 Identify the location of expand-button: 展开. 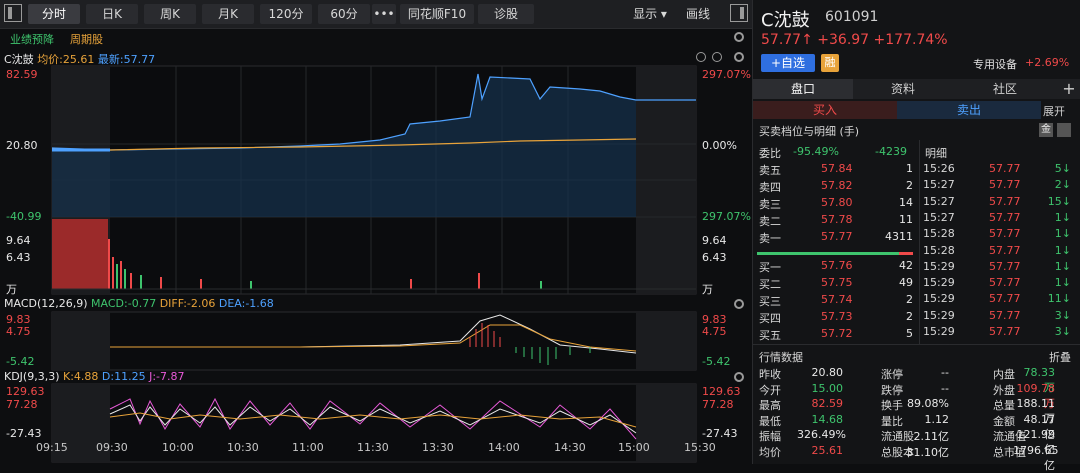
(1054, 111).